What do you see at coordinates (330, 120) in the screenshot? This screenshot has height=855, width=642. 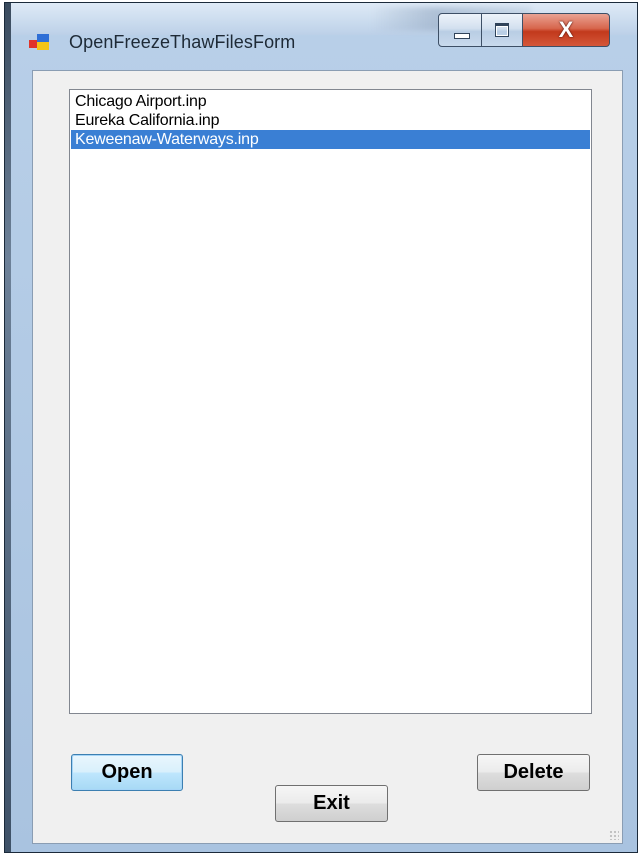 I see `list-item: Eureka California.inp` at bounding box center [330, 120].